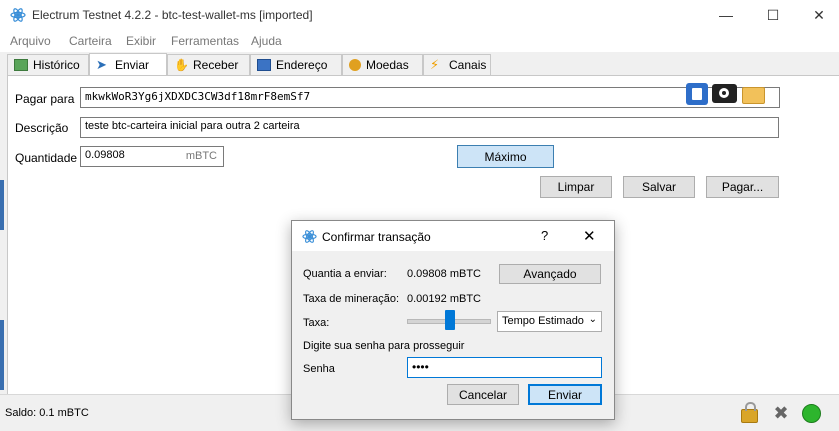 This screenshot has height=431, width=839. I want to click on menu-ferramentas: Ferramentas, so click(205, 41).